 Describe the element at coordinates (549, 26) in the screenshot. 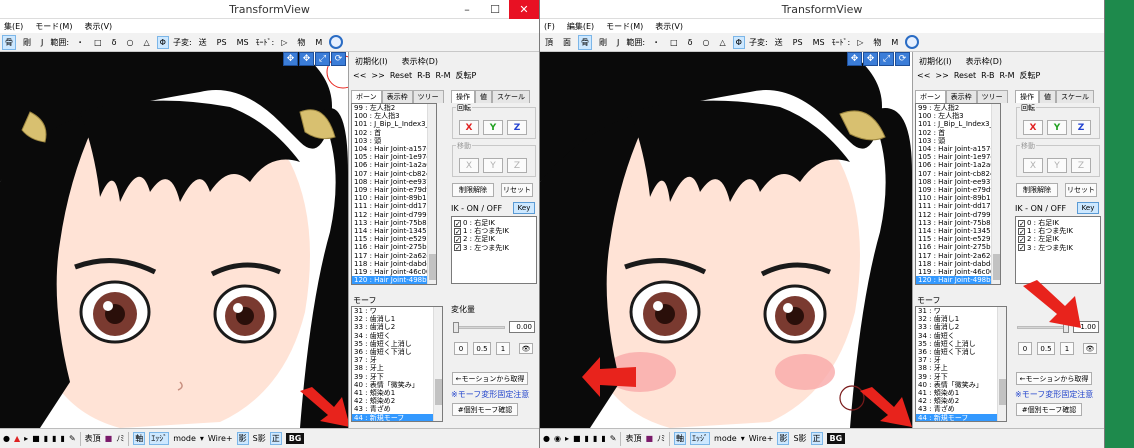

I see `menu-file: (F)` at that location.